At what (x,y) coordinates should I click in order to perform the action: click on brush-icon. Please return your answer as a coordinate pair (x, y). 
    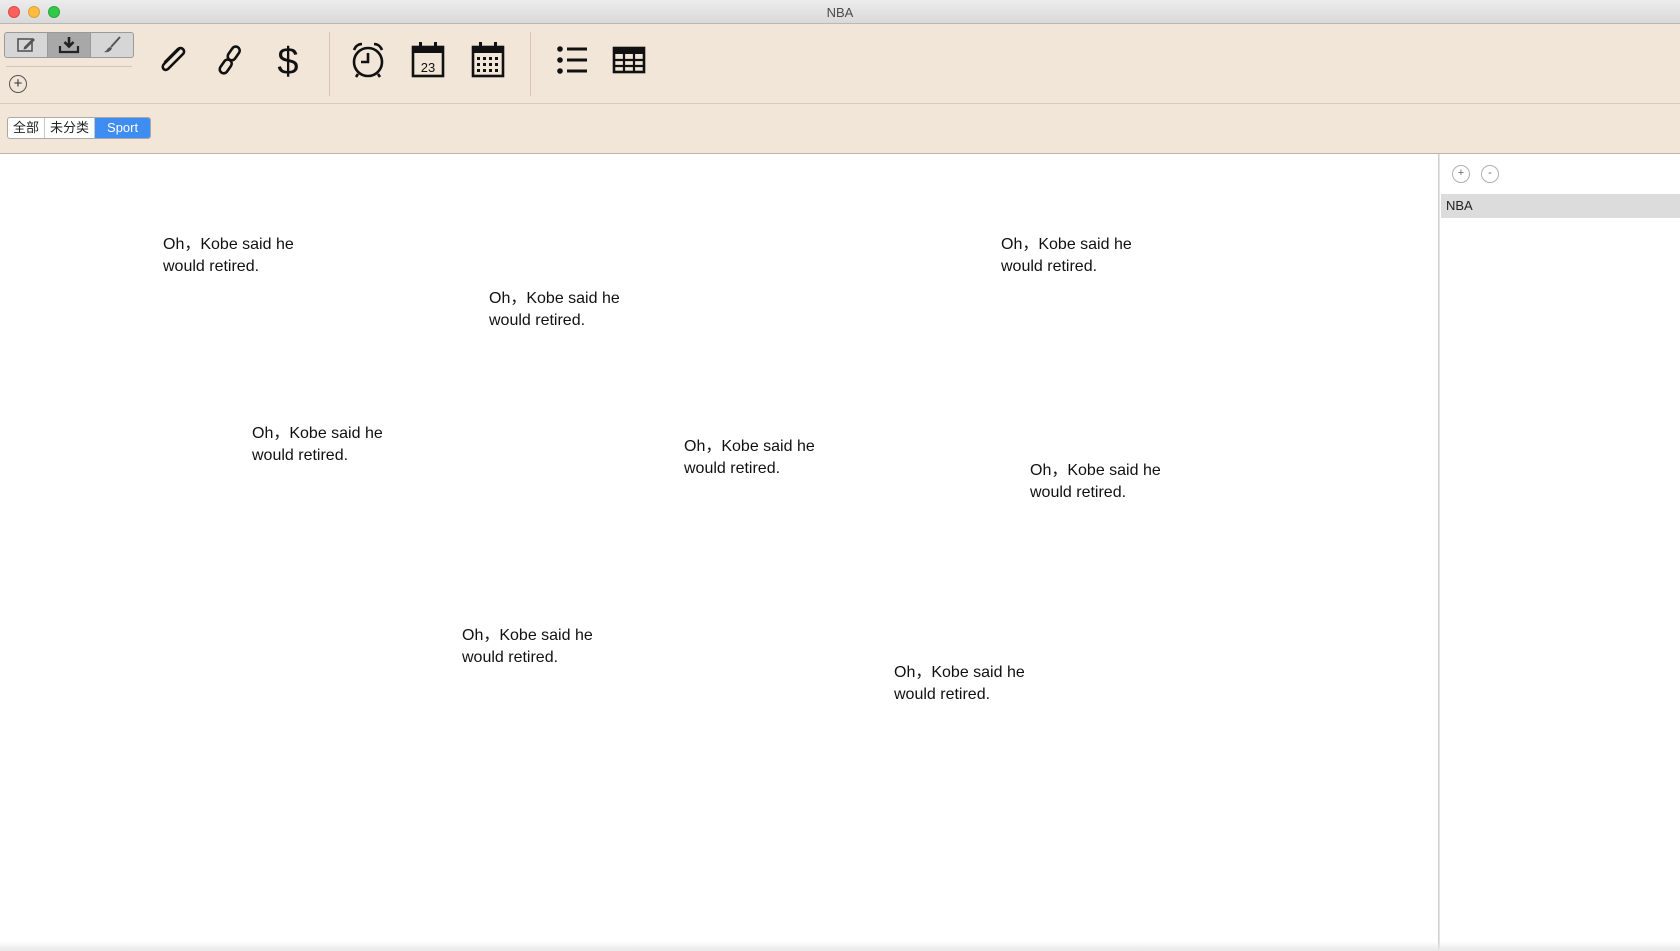
    Looking at the image, I should click on (112, 44).